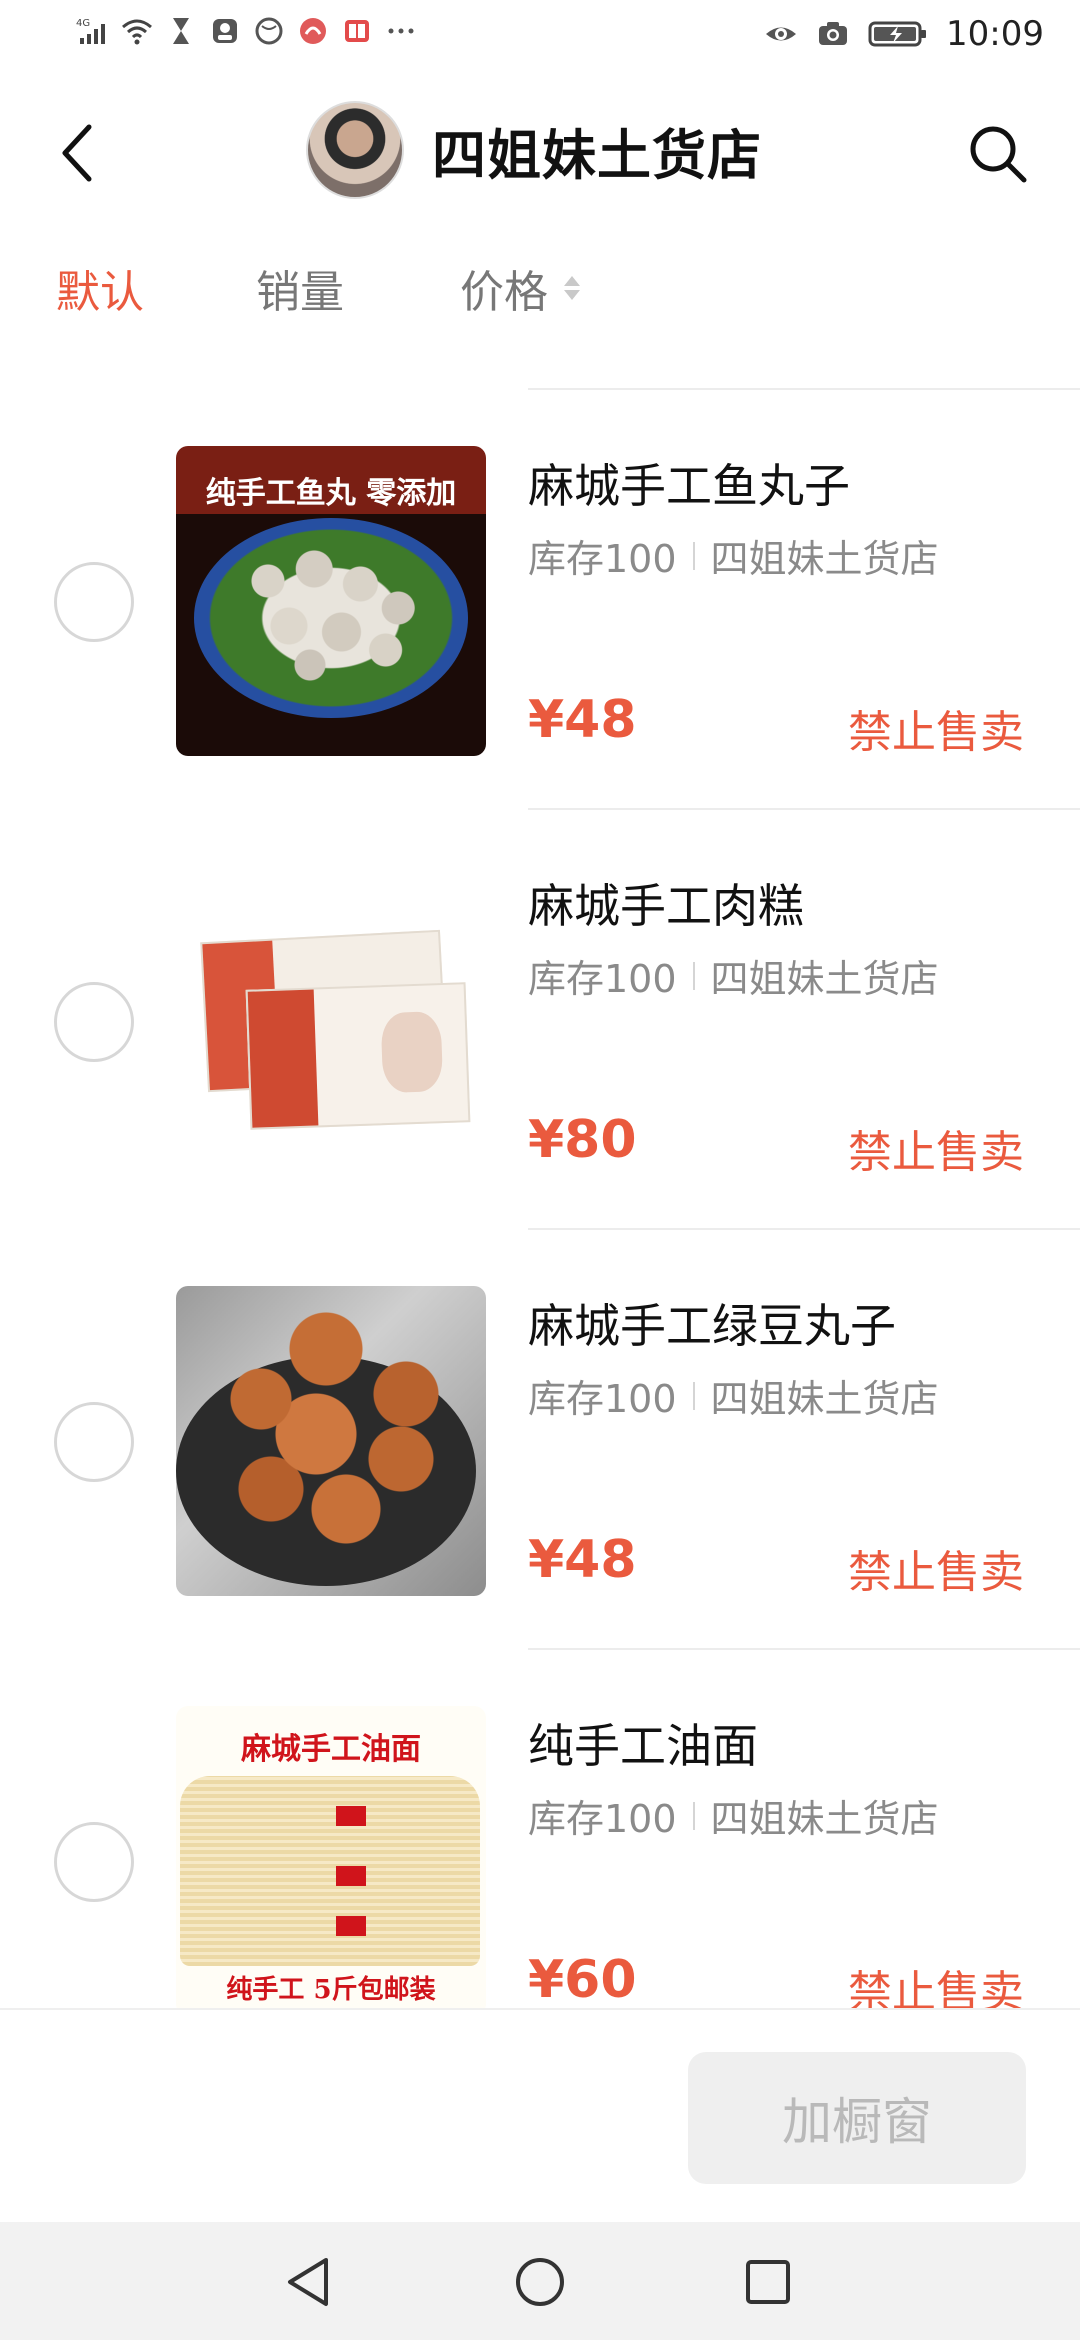  I want to click on product-name: 纯手工油面, so click(643, 1743).